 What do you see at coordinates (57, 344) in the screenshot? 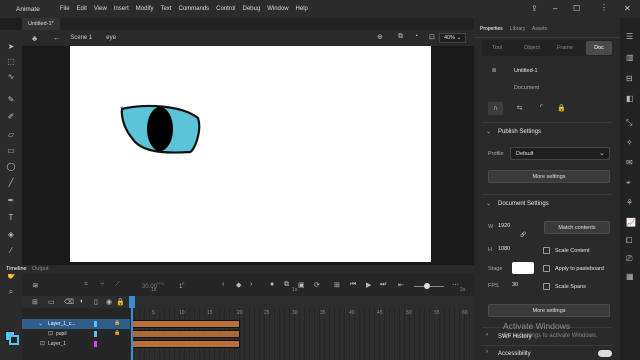
I see `layer-name: Layer_1` at bounding box center [57, 344].